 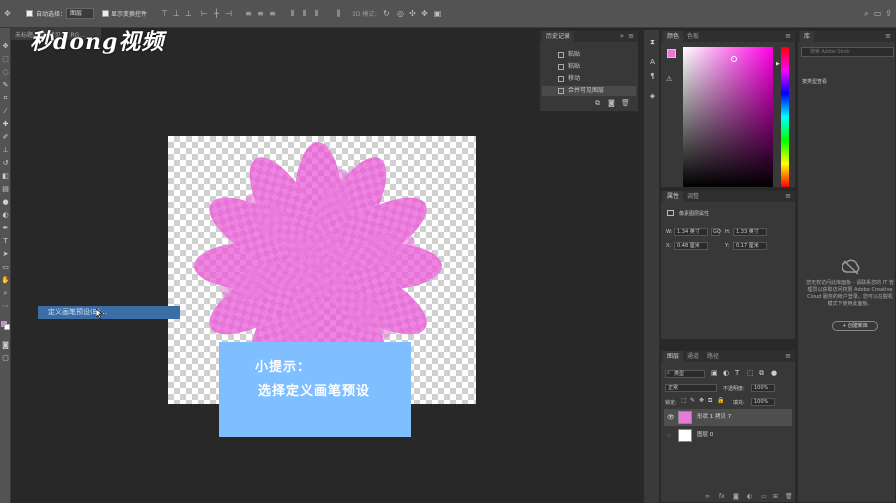 What do you see at coordinates (749, 496) in the screenshot?
I see `adjustment-layer-icon: ◐` at bounding box center [749, 496].